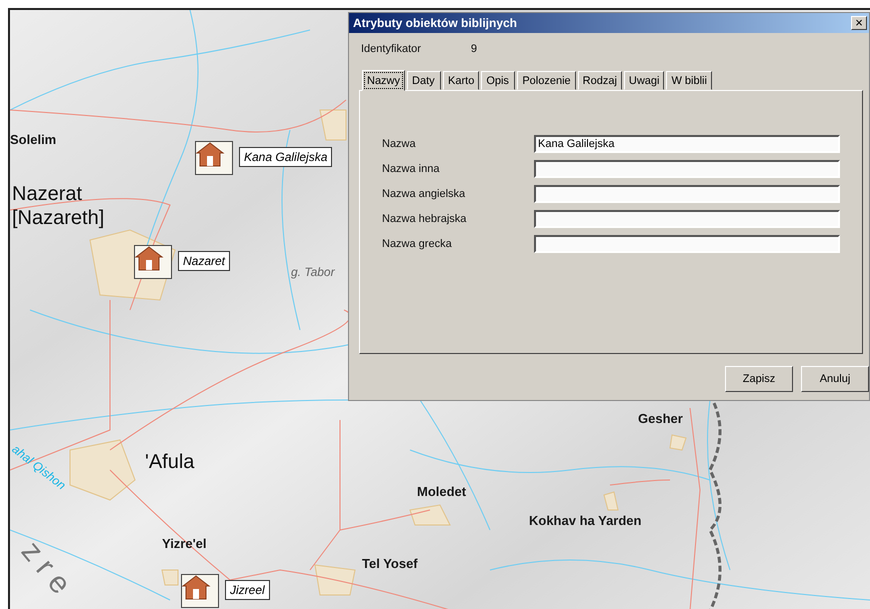  Describe the element at coordinates (474, 50) in the screenshot. I see `identifier-value: 9` at that location.